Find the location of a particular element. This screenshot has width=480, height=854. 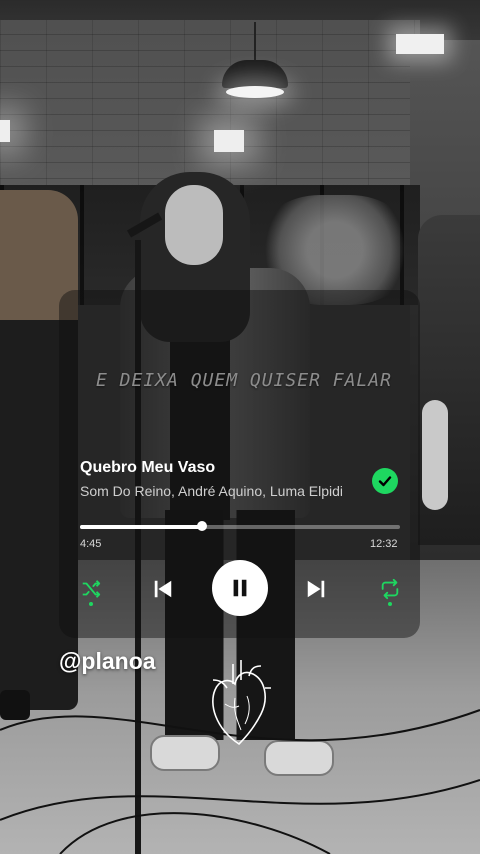

username-handle: @planoa is located at coordinates (107, 661).